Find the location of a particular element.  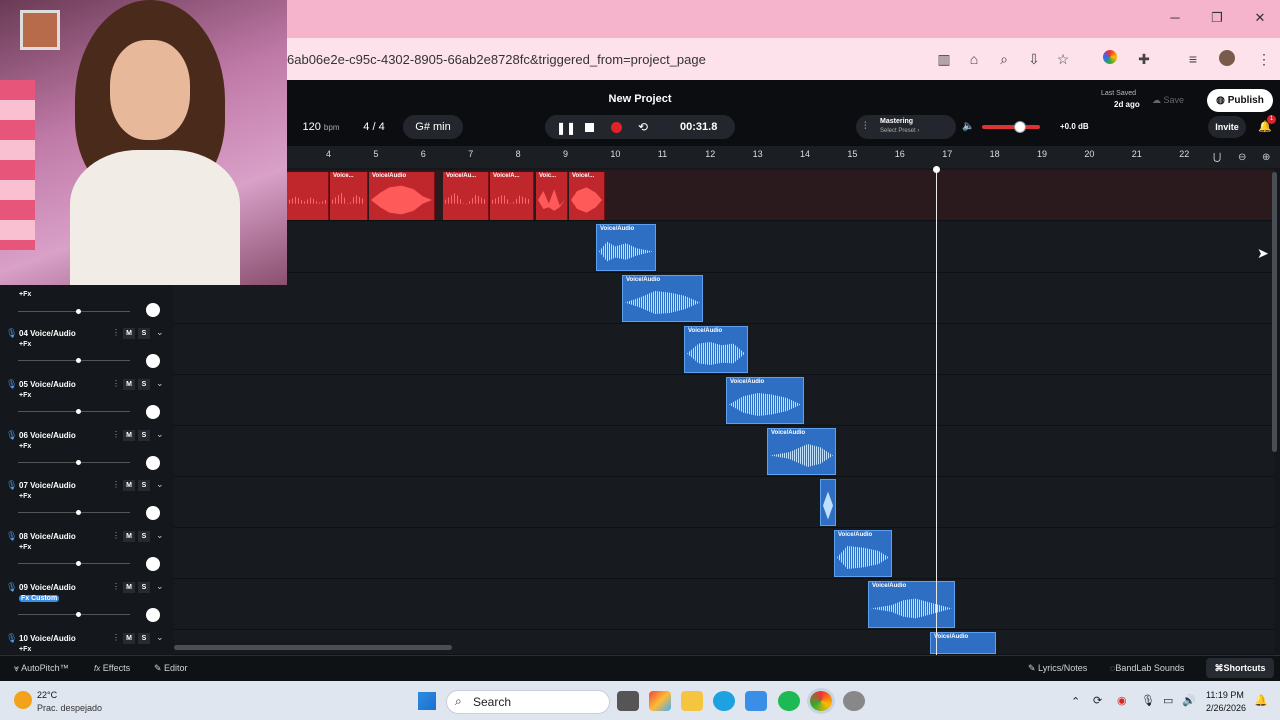

playhead is located at coordinates (936, 411).